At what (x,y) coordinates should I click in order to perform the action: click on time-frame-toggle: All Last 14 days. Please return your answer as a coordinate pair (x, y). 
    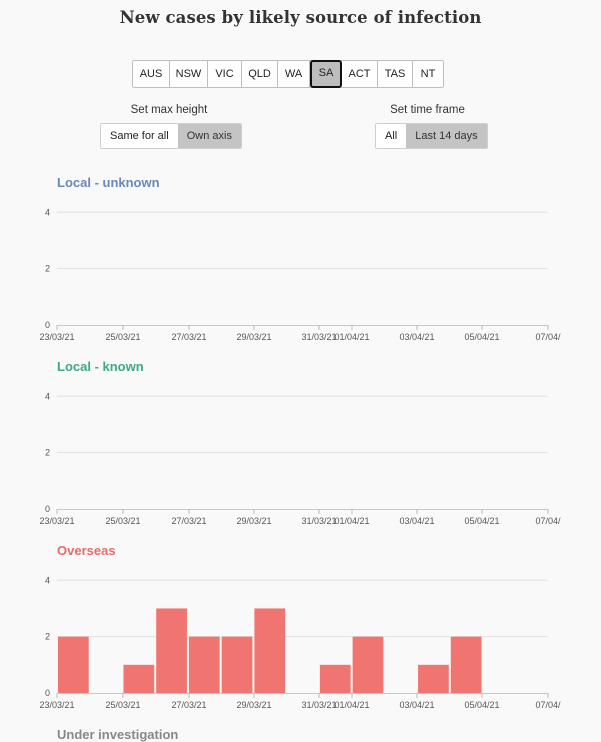
    Looking at the image, I should click on (431, 136).